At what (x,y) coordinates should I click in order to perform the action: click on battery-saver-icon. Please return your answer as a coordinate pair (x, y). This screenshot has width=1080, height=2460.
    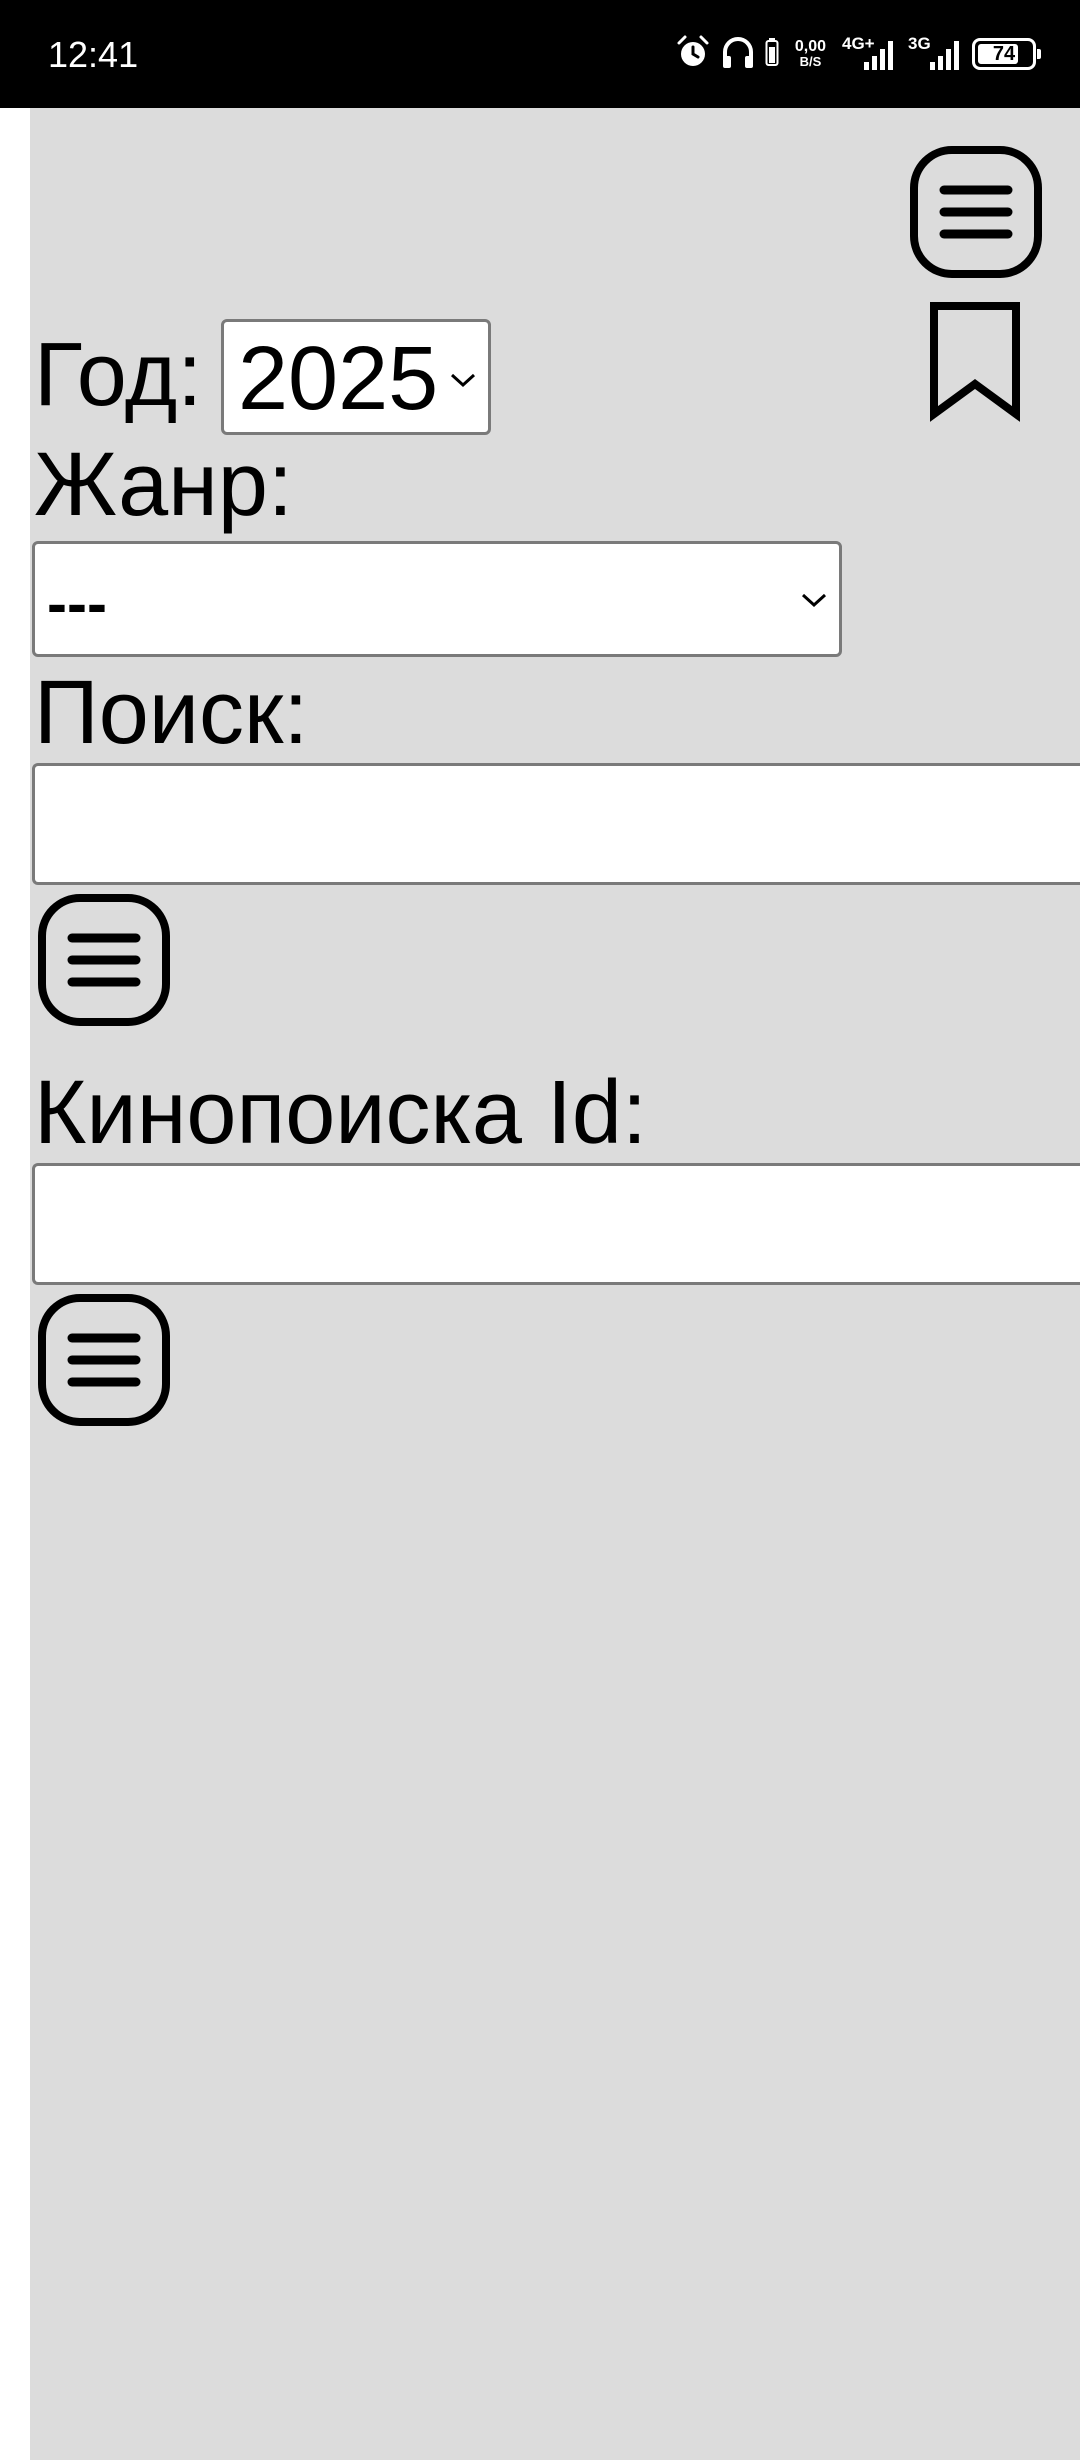
    Looking at the image, I should click on (772, 54).